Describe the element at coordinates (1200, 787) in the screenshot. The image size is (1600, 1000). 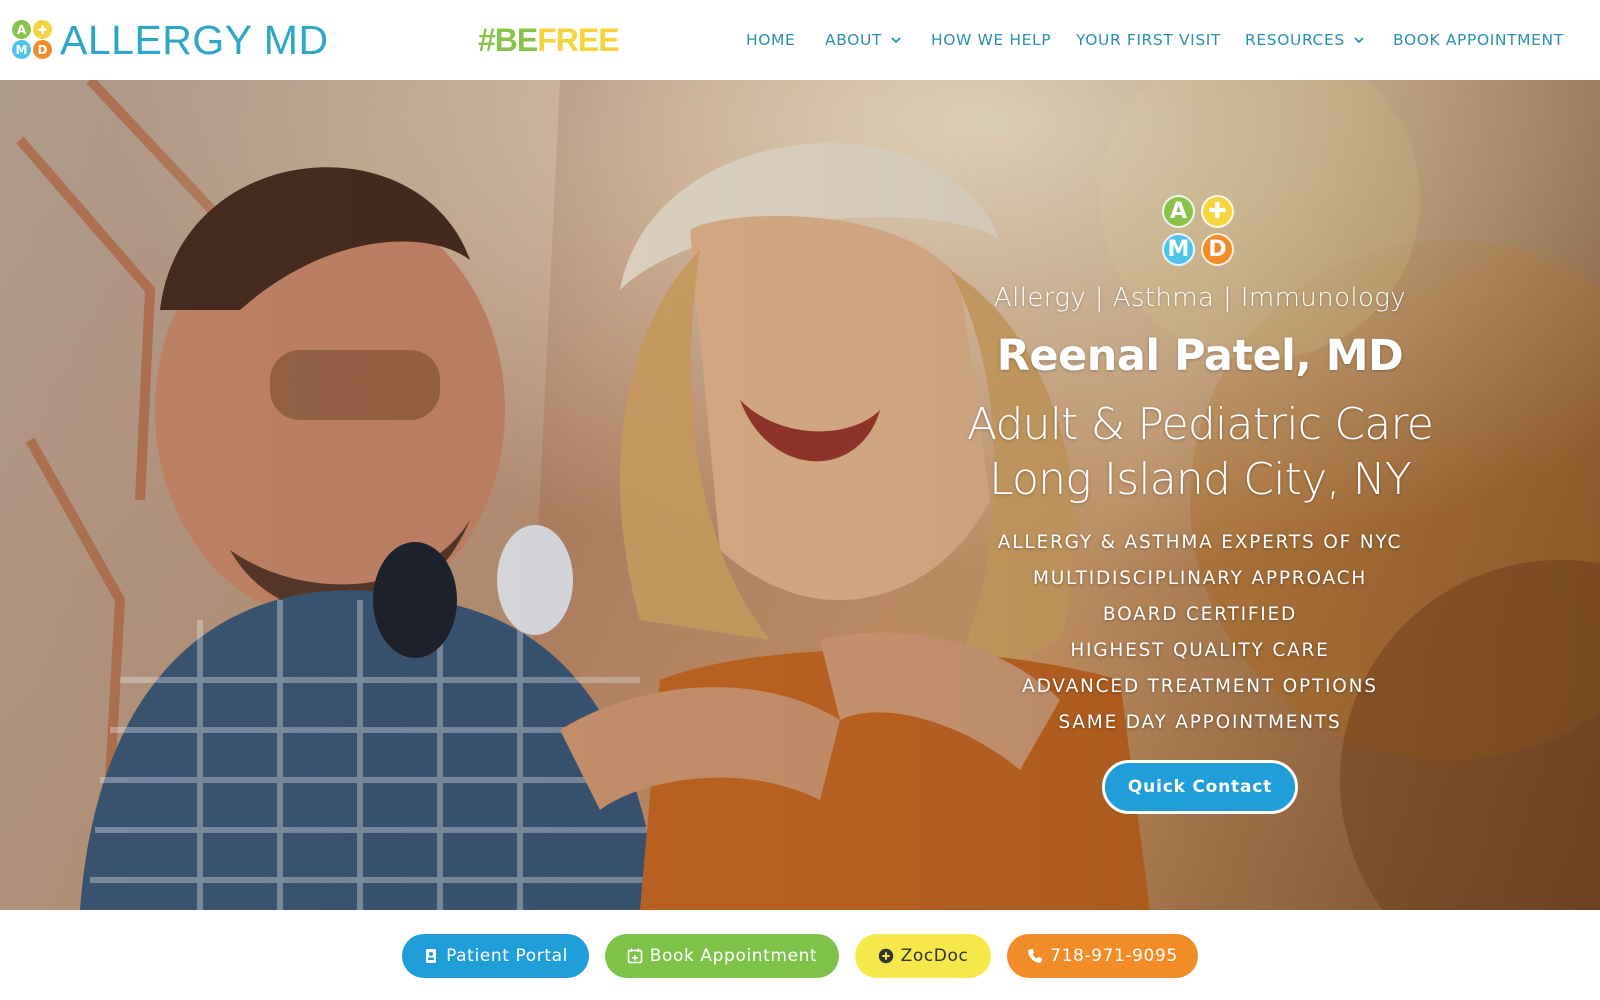
I see `quick-contact-button: Quick Contact` at that location.